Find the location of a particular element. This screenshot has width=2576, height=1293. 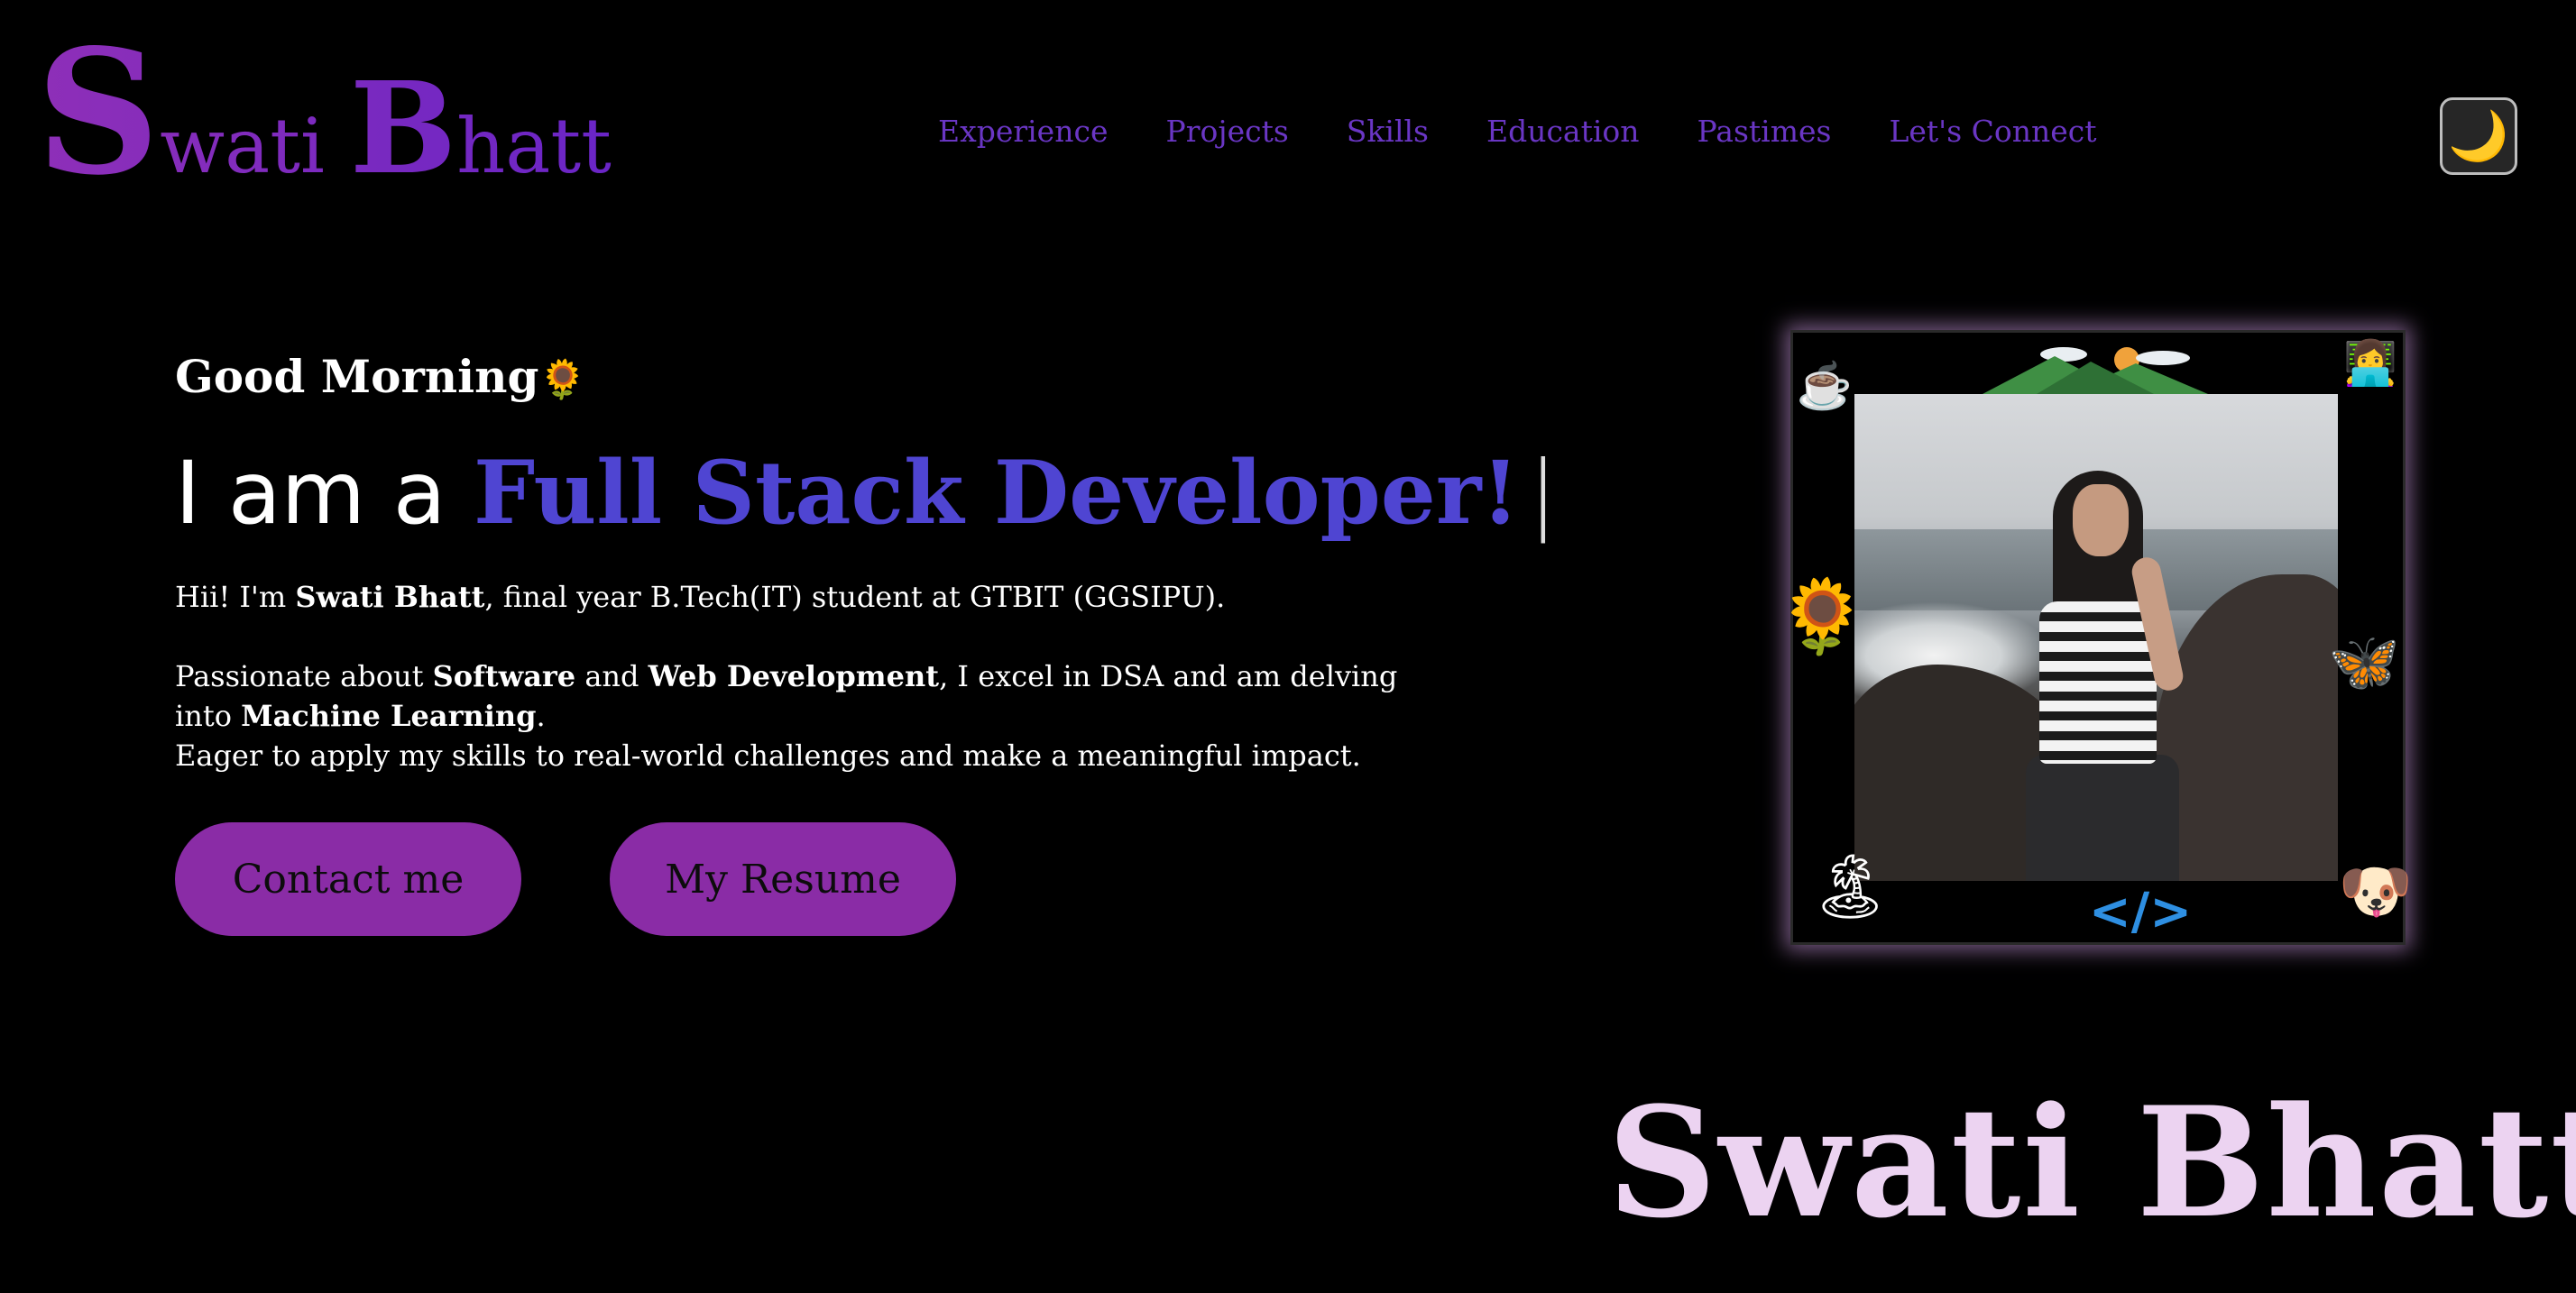

bio-spacer is located at coordinates (815, 636).